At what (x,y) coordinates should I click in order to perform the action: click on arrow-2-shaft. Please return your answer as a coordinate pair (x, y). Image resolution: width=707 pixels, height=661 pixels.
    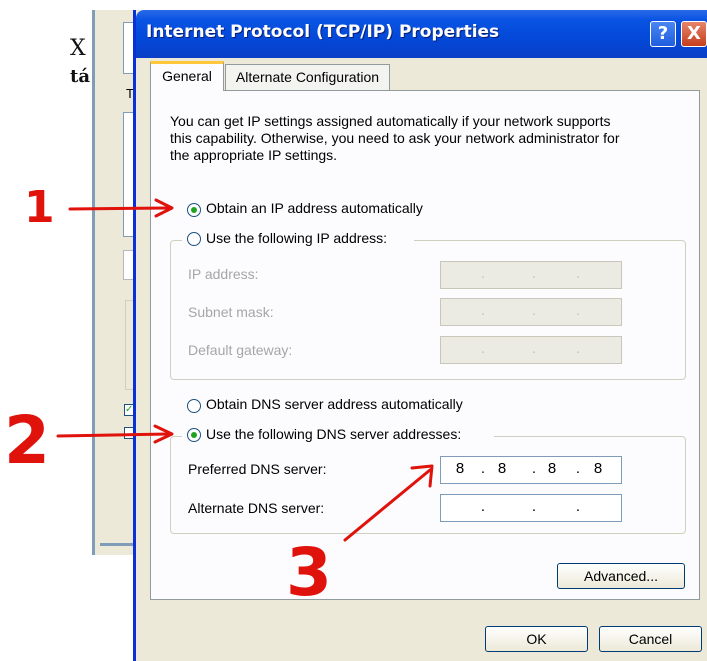
    Looking at the image, I should click on (113, 435).